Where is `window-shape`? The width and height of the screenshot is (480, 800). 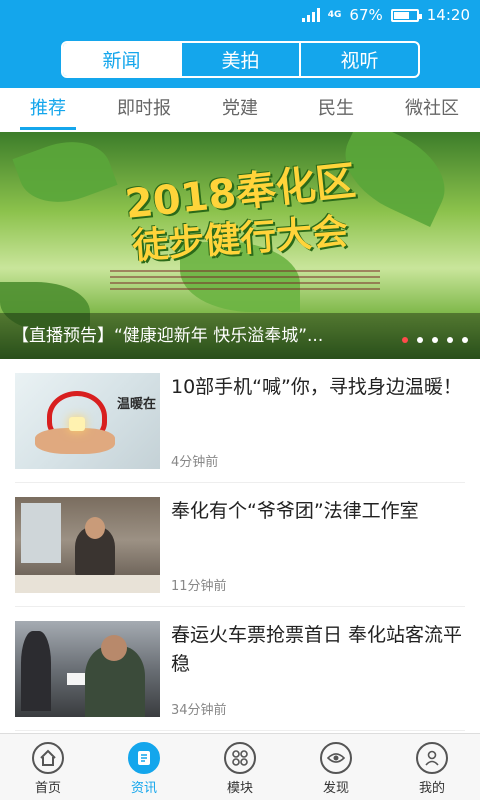
window-shape is located at coordinates (41, 533).